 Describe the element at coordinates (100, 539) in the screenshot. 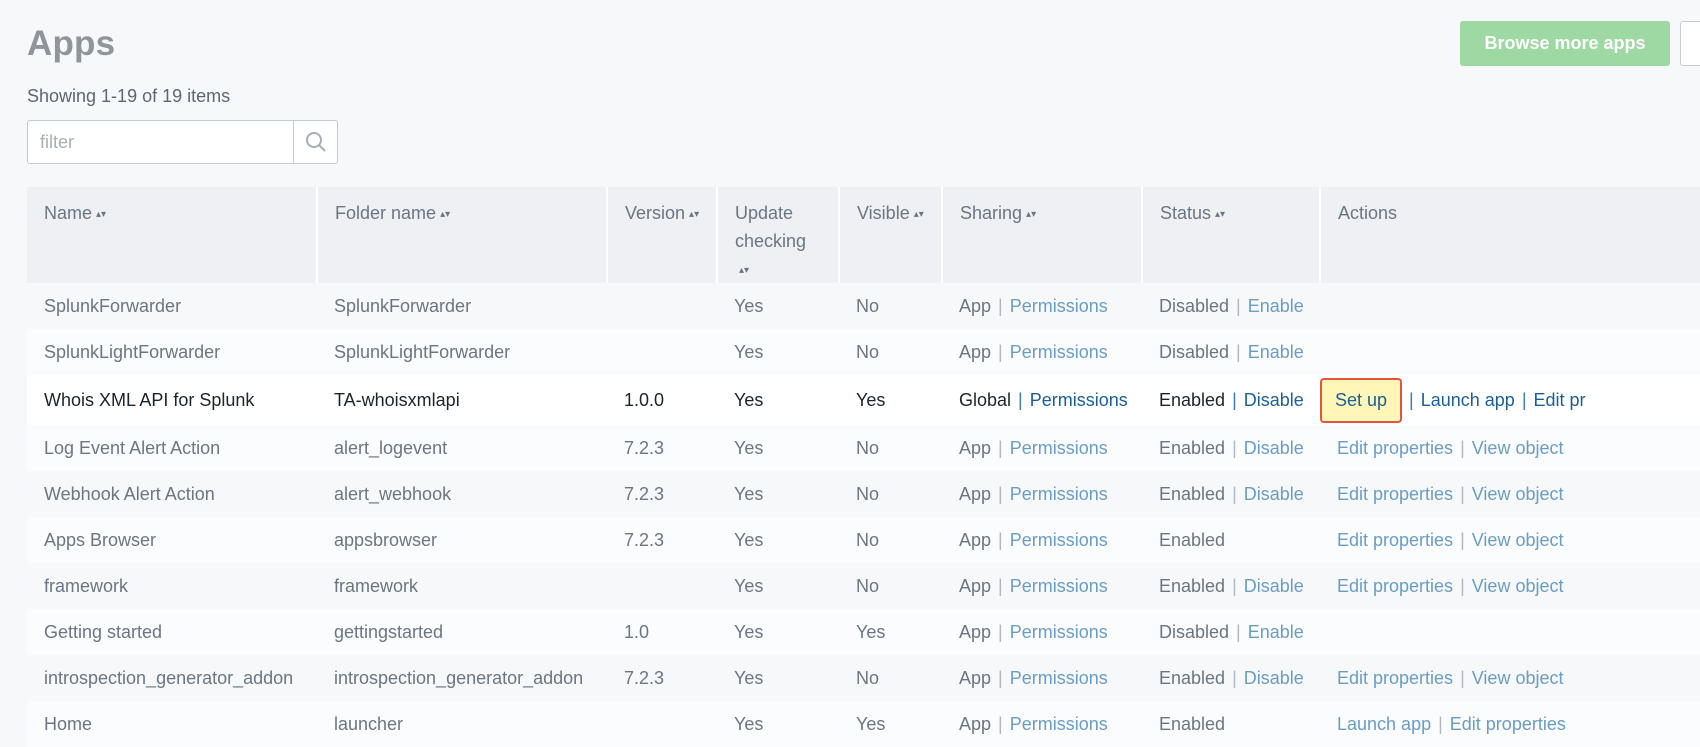

I see `cell-name-text: Apps Browser` at that location.